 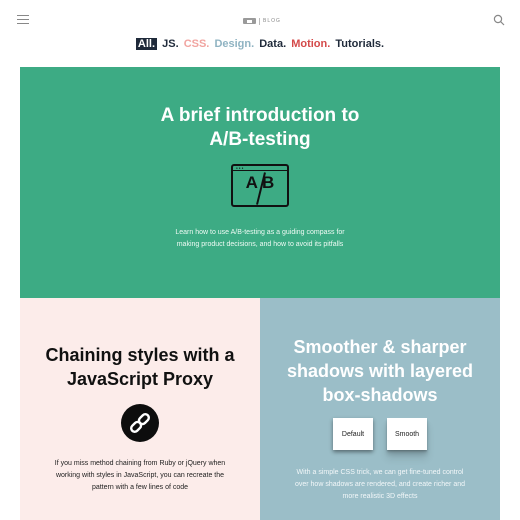 What do you see at coordinates (197, 44) in the screenshot?
I see `category-css: CSS.` at bounding box center [197, 44].